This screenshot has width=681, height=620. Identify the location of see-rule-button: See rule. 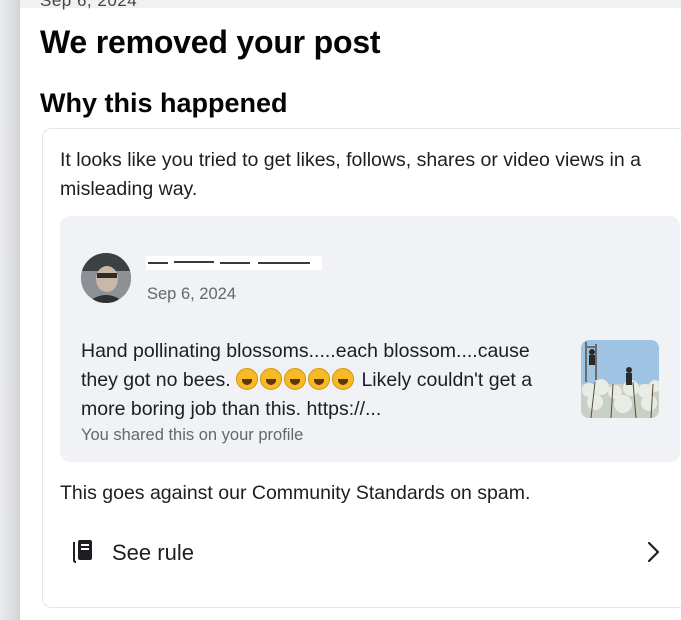
(370, 553).